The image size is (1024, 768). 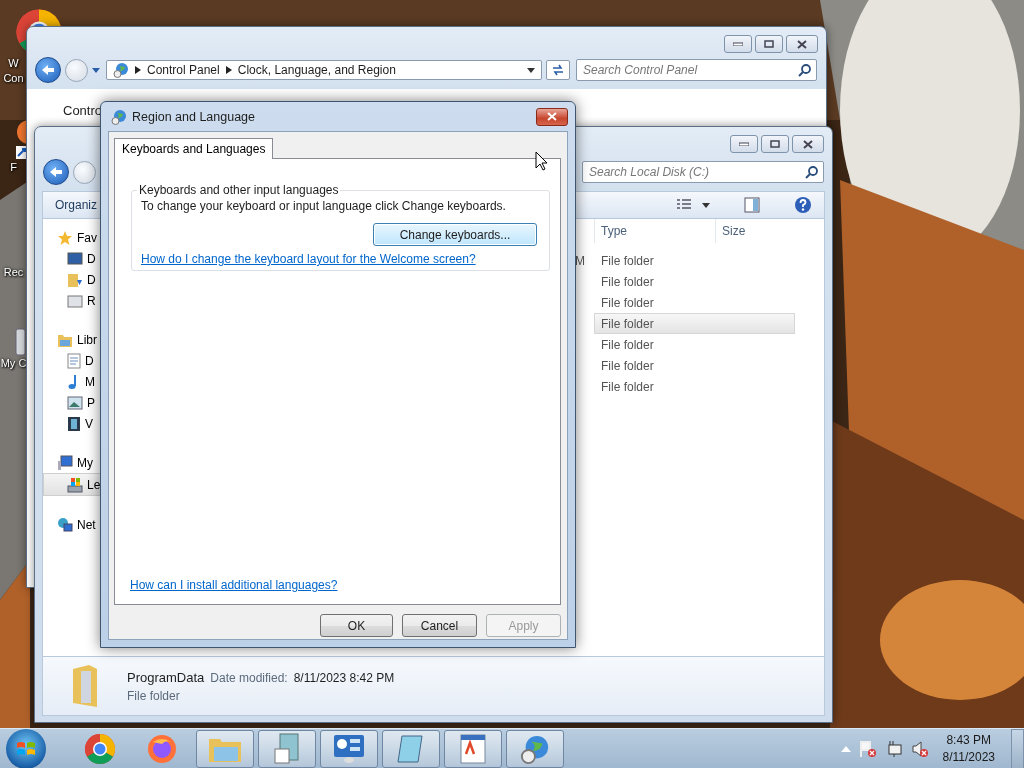 I want to click on instruction-text: To change your keyboard or input language click Change keyboards., so click(x=324, y=206).